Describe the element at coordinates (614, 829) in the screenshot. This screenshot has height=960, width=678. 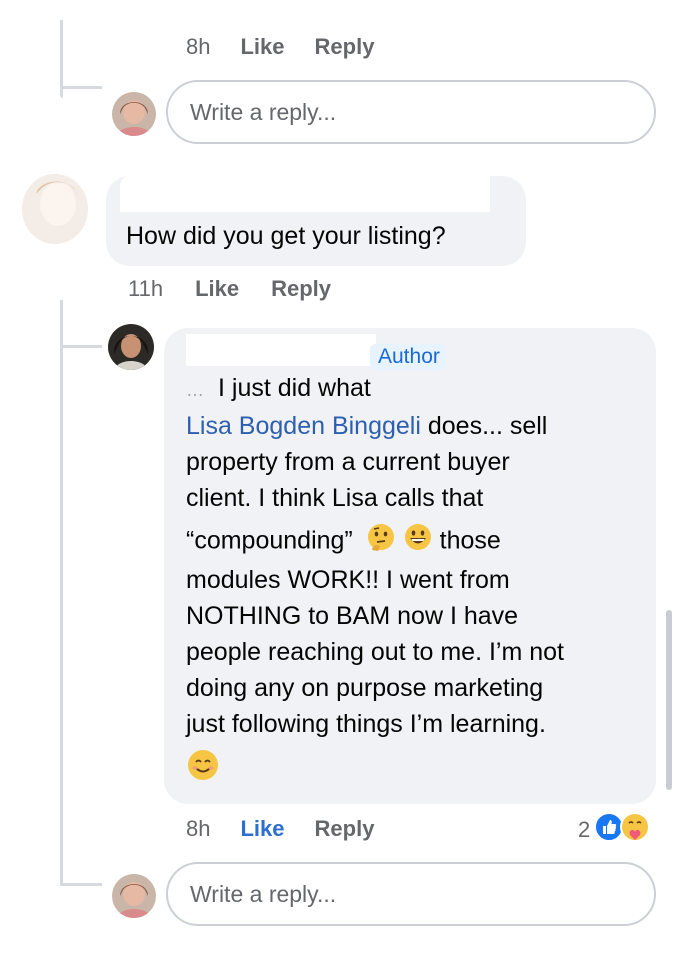
I see `reaction-summary: 2` at that location.